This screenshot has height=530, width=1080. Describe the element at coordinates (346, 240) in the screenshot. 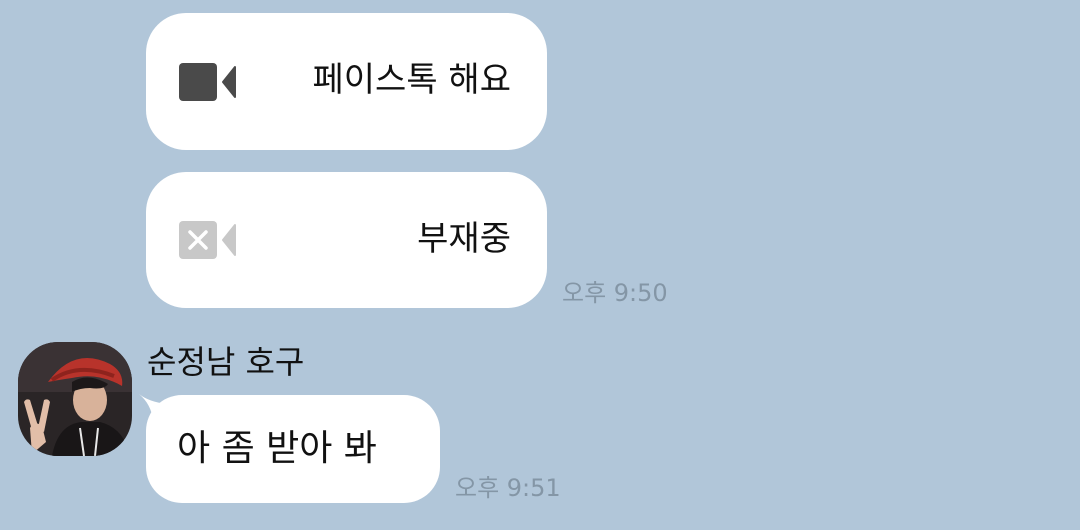

I see `missed-call-bubble: 부재중` at that location.